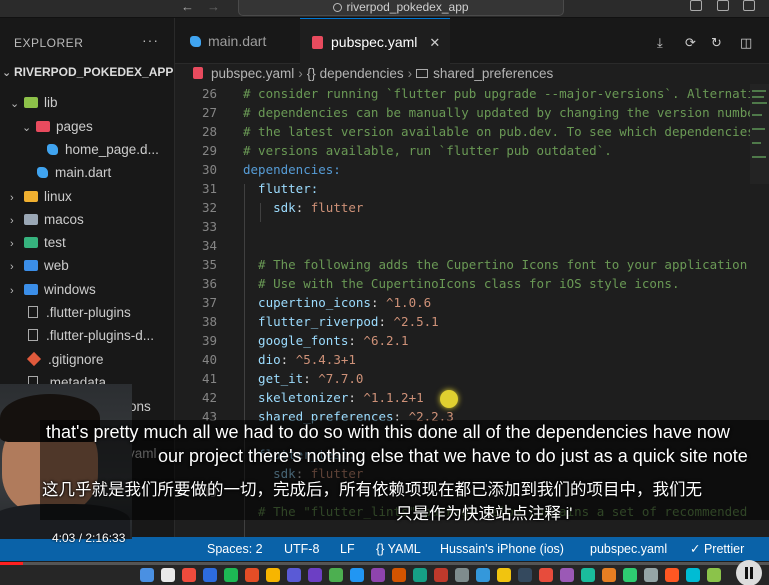 Image resolution: width=769 pixels, height=585 pixels. I want to click on status-indentation: Spaces: 2, so click(235, 549).